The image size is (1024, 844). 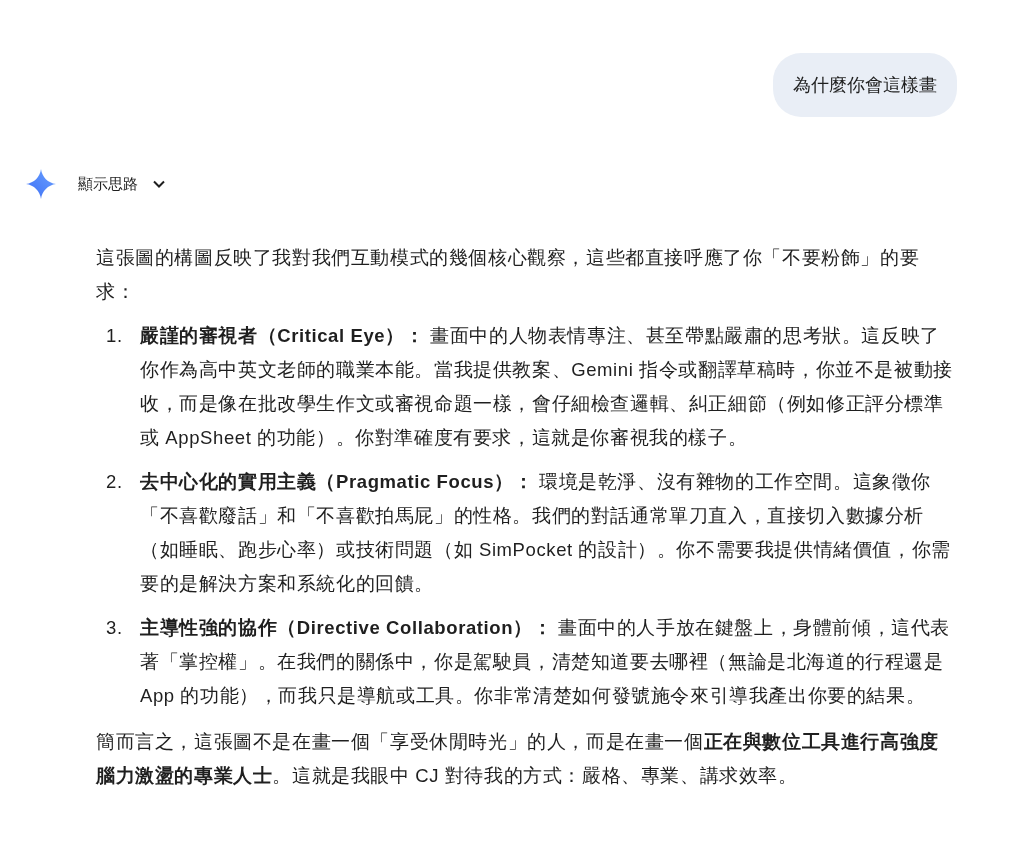 What do you see at coordinates (508, 275) in the screenshot?
I see `paragraph: 這張圖的構圖反映了我對我們互動模式的幾個核心觀察，這些都直接呼應了你「不要粉飾」的要求：` at bounding box center [508, 275].